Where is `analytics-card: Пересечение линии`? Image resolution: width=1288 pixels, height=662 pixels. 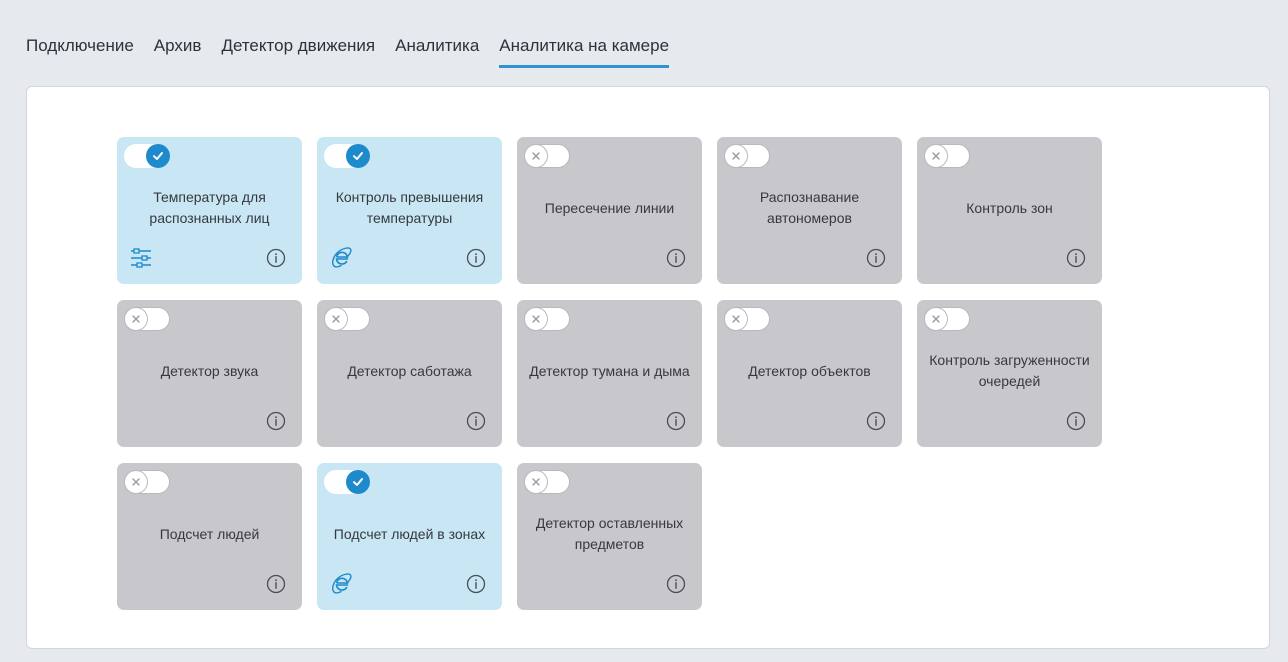 analytics-card: Пересечение линии is located at coordinates (609, 210).